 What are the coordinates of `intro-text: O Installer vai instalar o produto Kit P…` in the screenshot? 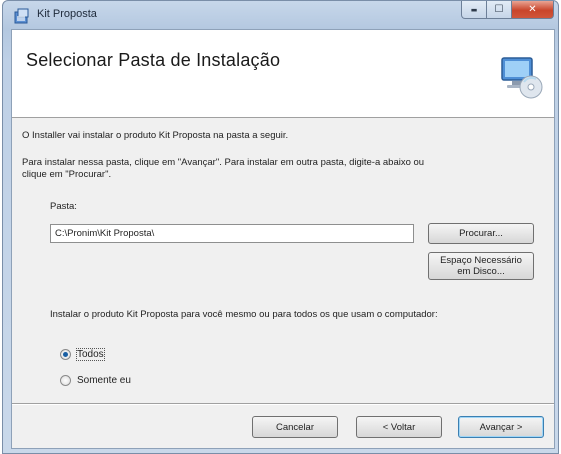 It's located at (155, 135).